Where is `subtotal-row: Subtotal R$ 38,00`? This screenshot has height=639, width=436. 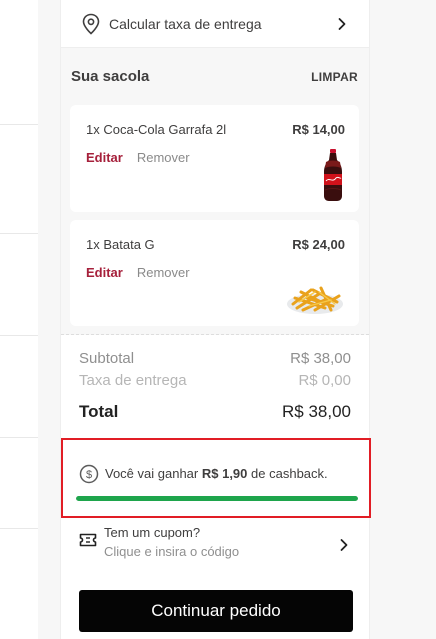 subtotal-row: Subtotal R$ 38,00 is located at coordinates (215, 361).